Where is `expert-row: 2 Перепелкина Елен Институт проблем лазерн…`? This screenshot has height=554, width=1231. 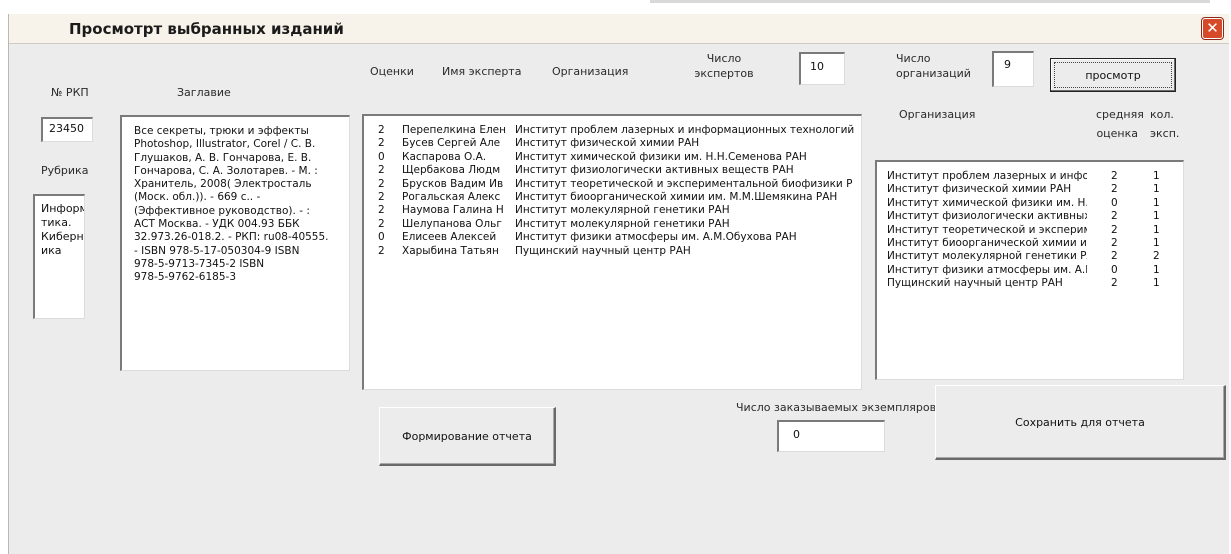 expert-row: 2 Перепелкина Елен Институт проблем лазерн… is located at coordinates (612, 130).